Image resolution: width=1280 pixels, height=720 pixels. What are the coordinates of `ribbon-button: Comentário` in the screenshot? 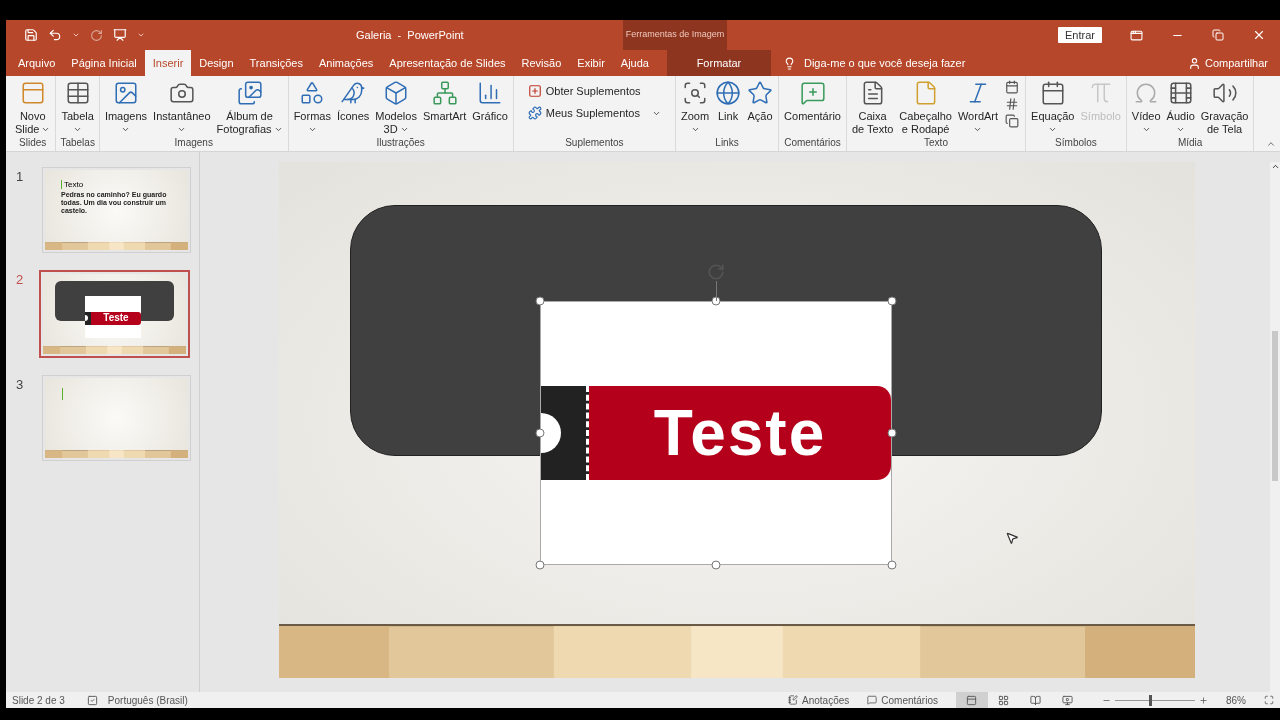 It's located at (812, 106).